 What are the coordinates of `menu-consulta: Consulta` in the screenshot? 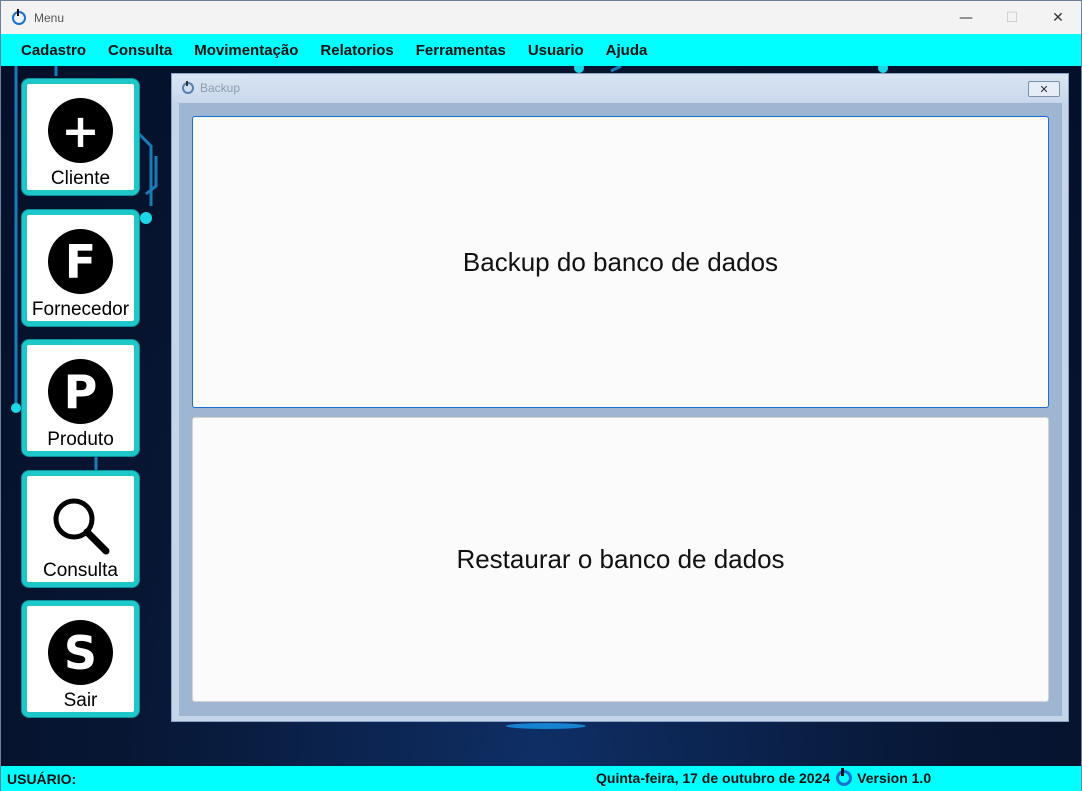 It's located at (140, 50).